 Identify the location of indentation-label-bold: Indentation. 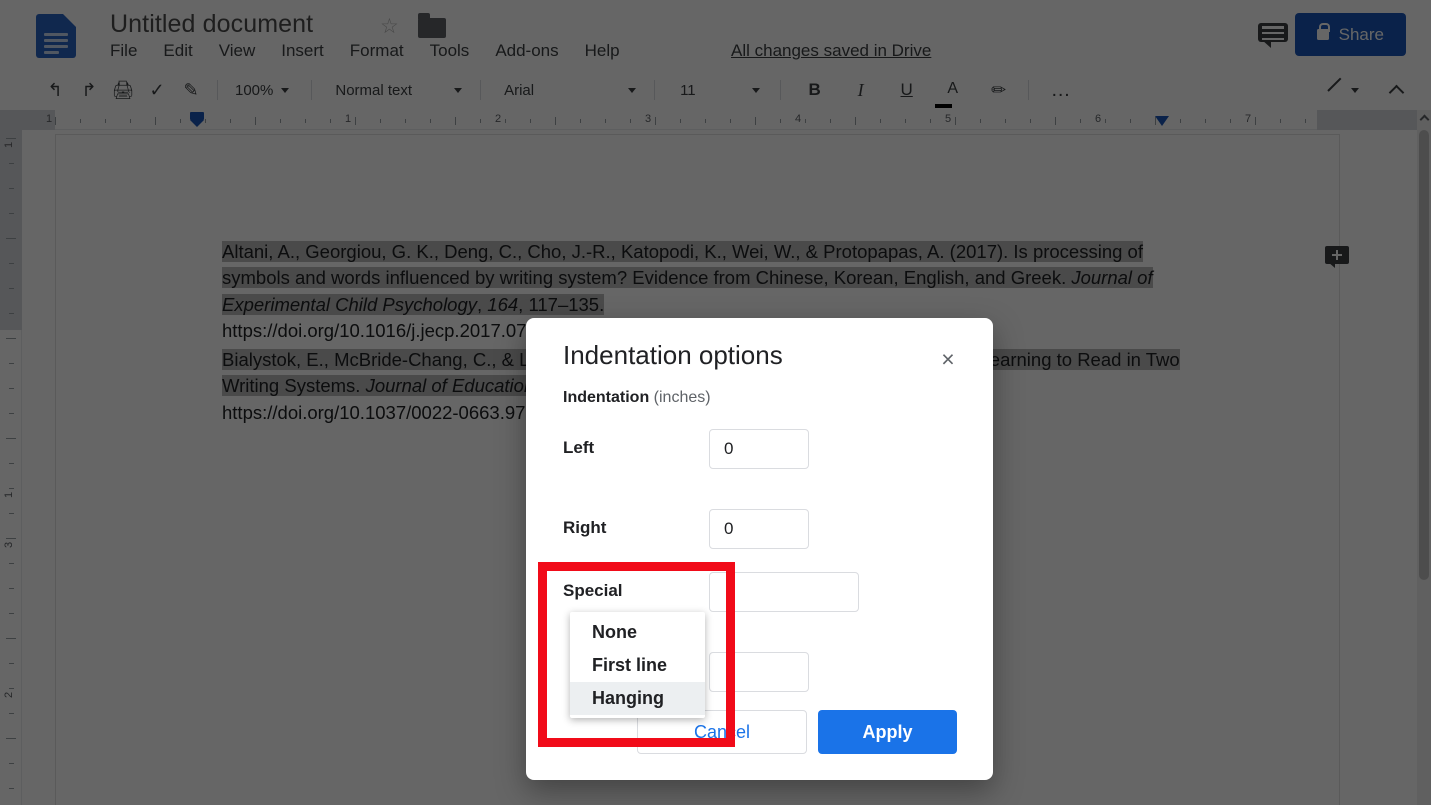
(606, 397).